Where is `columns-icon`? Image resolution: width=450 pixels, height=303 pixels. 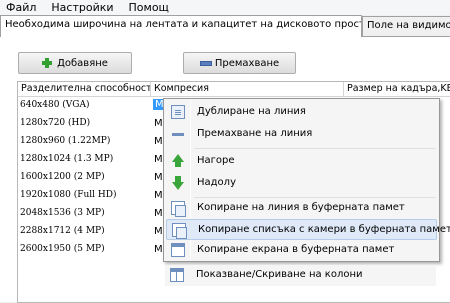 columns-icon is located at coordinates (177, 275).